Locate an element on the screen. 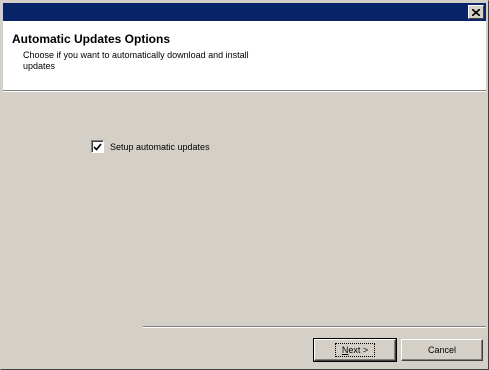 This screenshot has height=370, width=489. setup-automatic-updates-checkbox is located at coordinates (97, 146).